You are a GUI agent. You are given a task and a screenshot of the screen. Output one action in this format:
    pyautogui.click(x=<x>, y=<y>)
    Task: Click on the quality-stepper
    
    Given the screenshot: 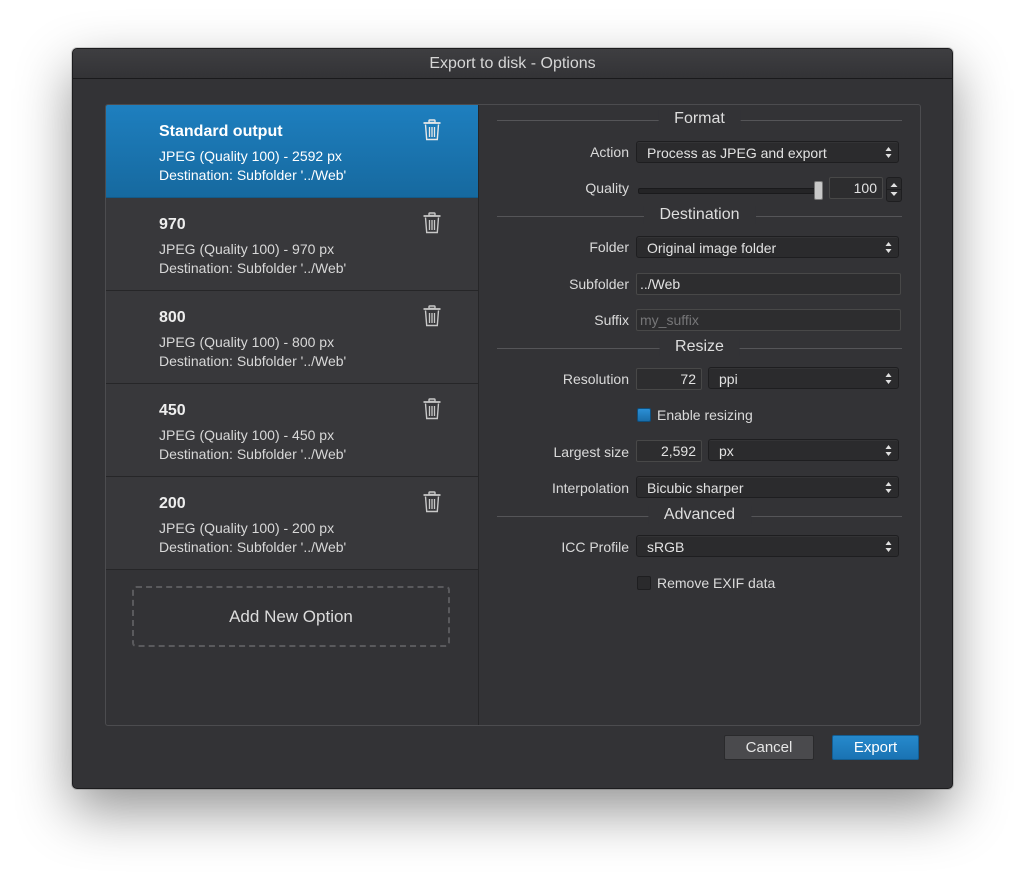 What is the action you would take?
    pyautogui.click(x=894, y=189)
    